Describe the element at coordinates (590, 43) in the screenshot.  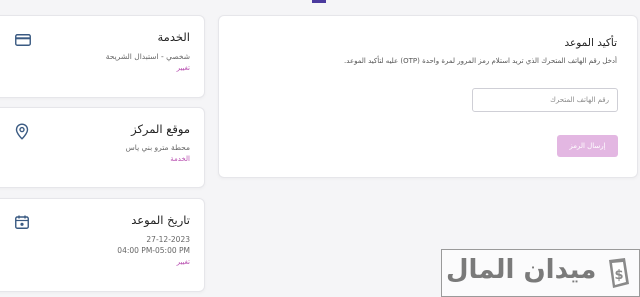
I see `confirm-title: تأكيد الموعد` at that location.